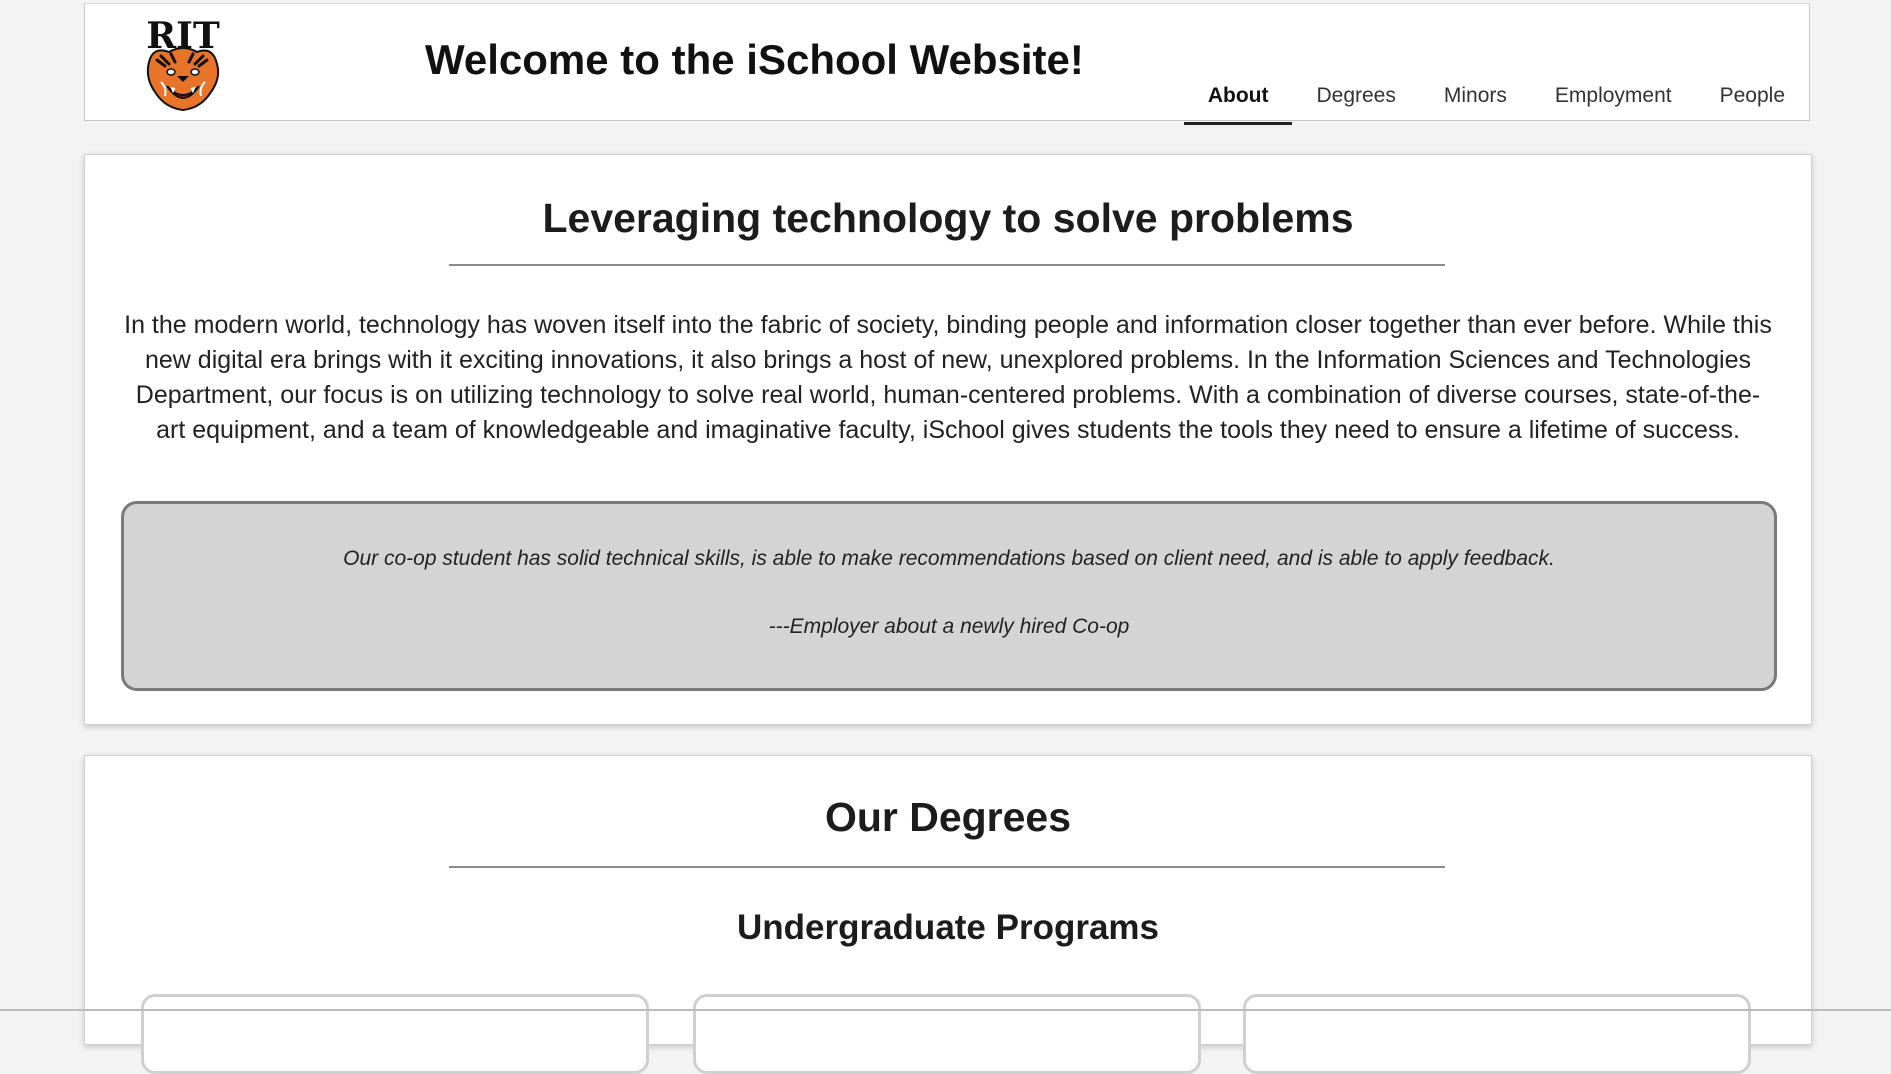  What do you see at coordinates (754, 59) in the screenshot?
I see `site-title: Welcome to the iSchool Website!` at bounding box center [754, 59].